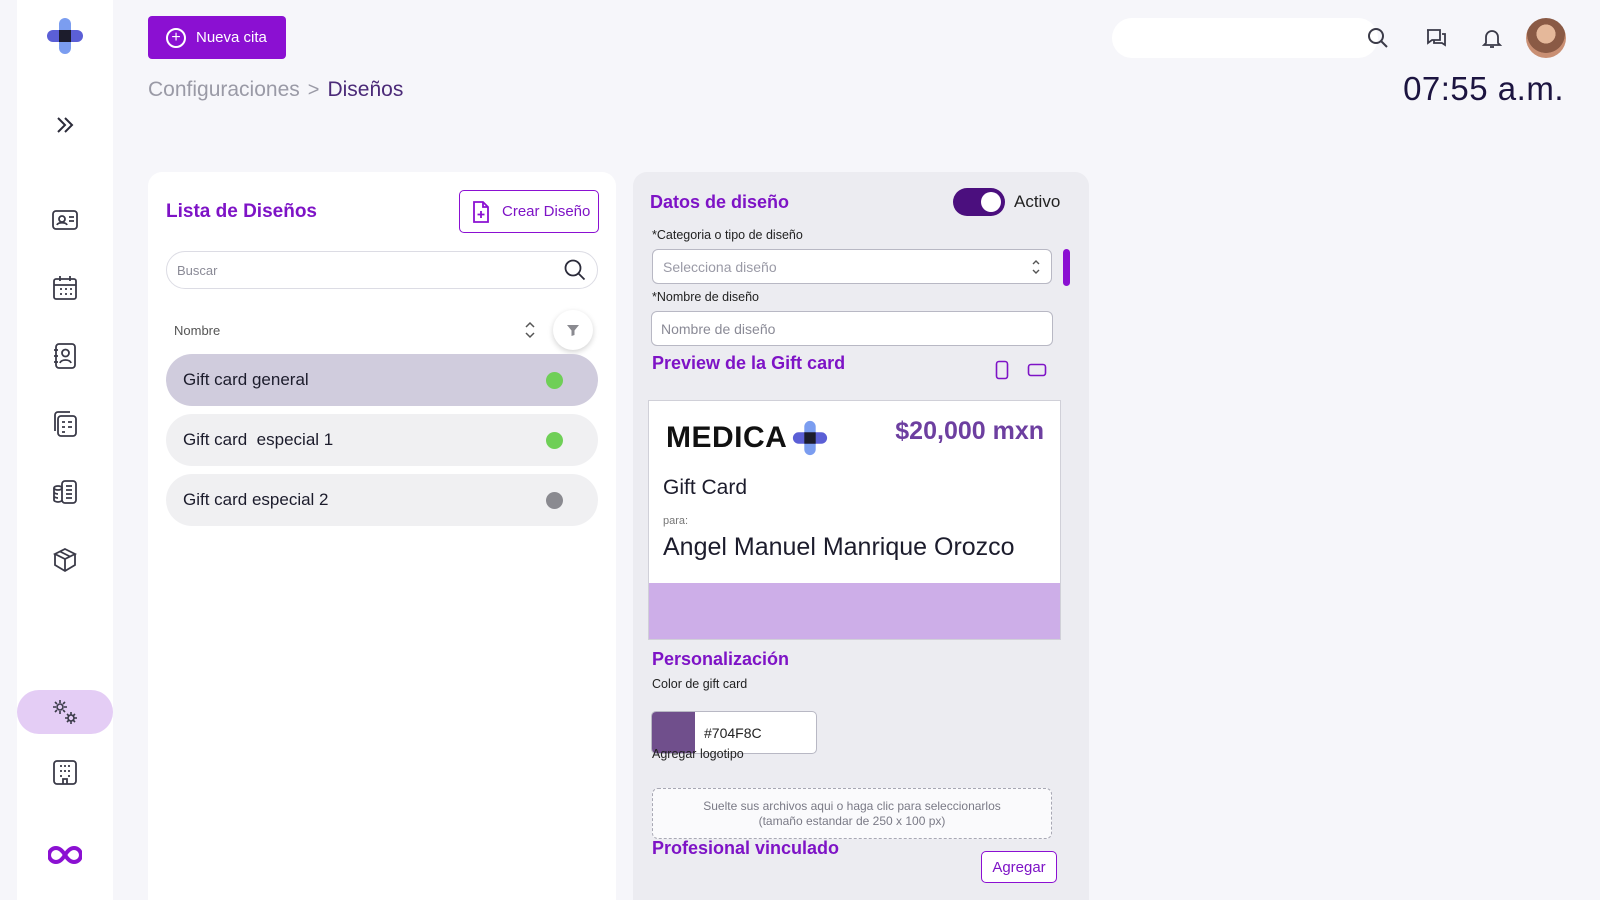 The height and width of the screenshot is (900, 1600). What do you see at coordinates (258, 439) in the screenshot?
I see `list-item-label: Gift card especial 1` at bounding box center [258, 439].